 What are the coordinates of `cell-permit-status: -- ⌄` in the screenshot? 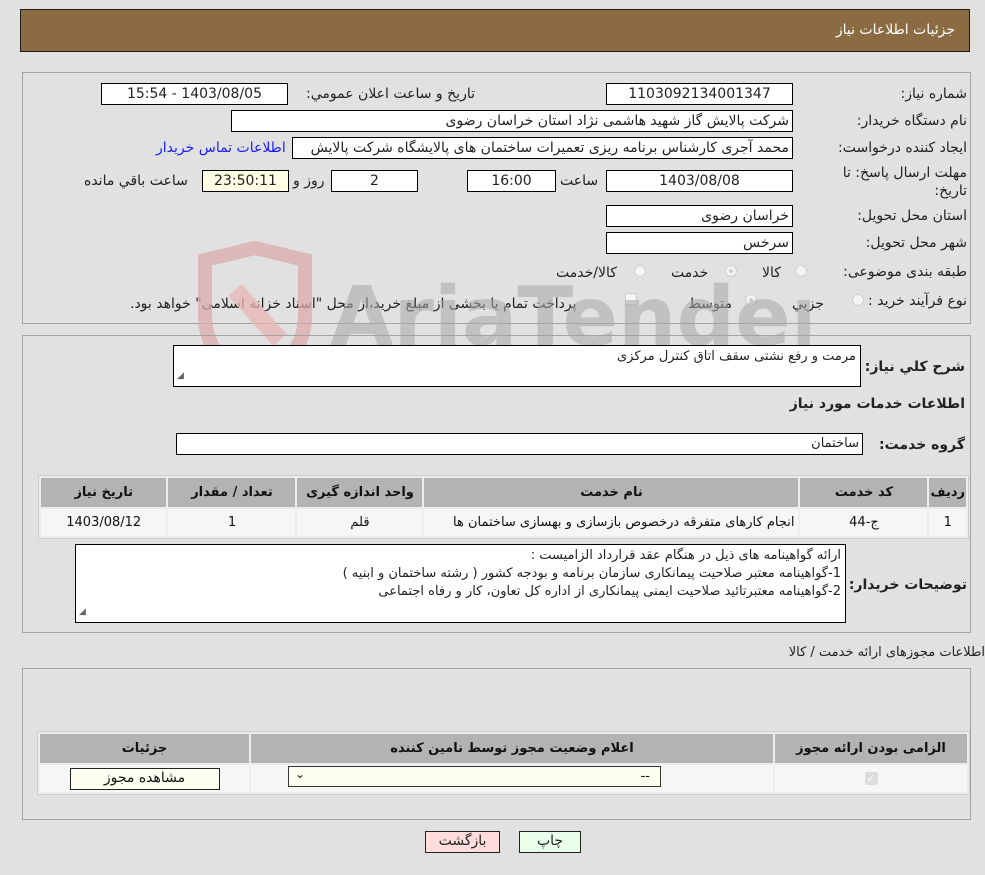 It's located at (512, 778).